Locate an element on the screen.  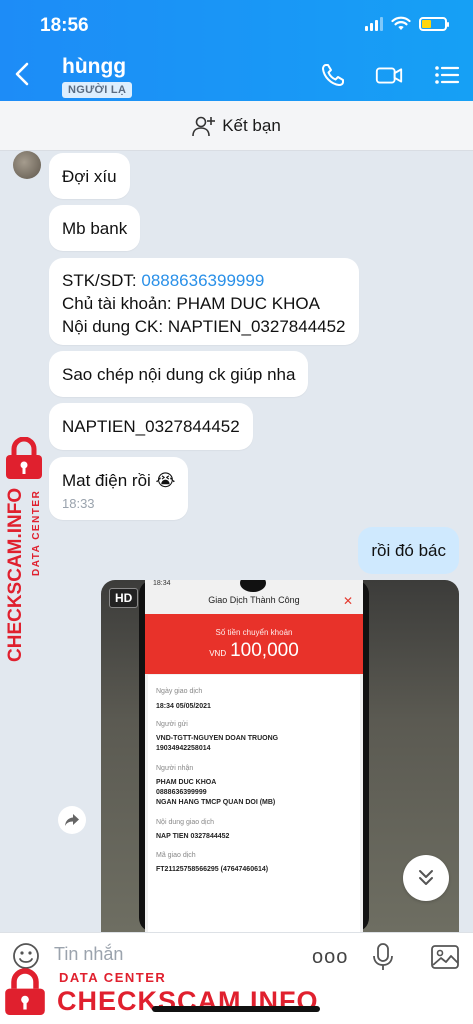
share-icon is located at coordinates (72, 820).